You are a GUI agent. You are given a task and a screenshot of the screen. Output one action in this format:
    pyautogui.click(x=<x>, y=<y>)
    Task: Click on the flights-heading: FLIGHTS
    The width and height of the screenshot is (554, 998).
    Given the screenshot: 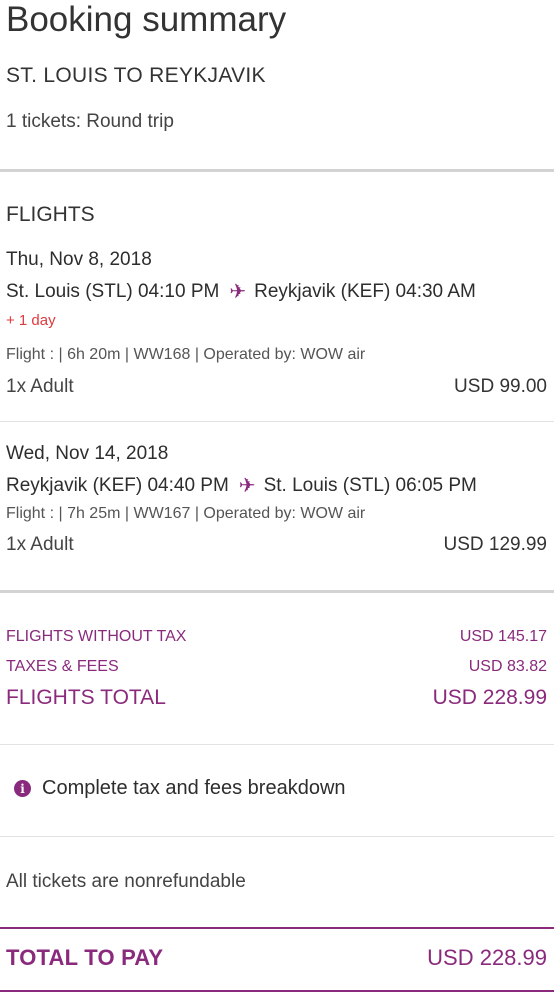 What is the action you would take?
    pyautogui.click(x=50, y=214)
    